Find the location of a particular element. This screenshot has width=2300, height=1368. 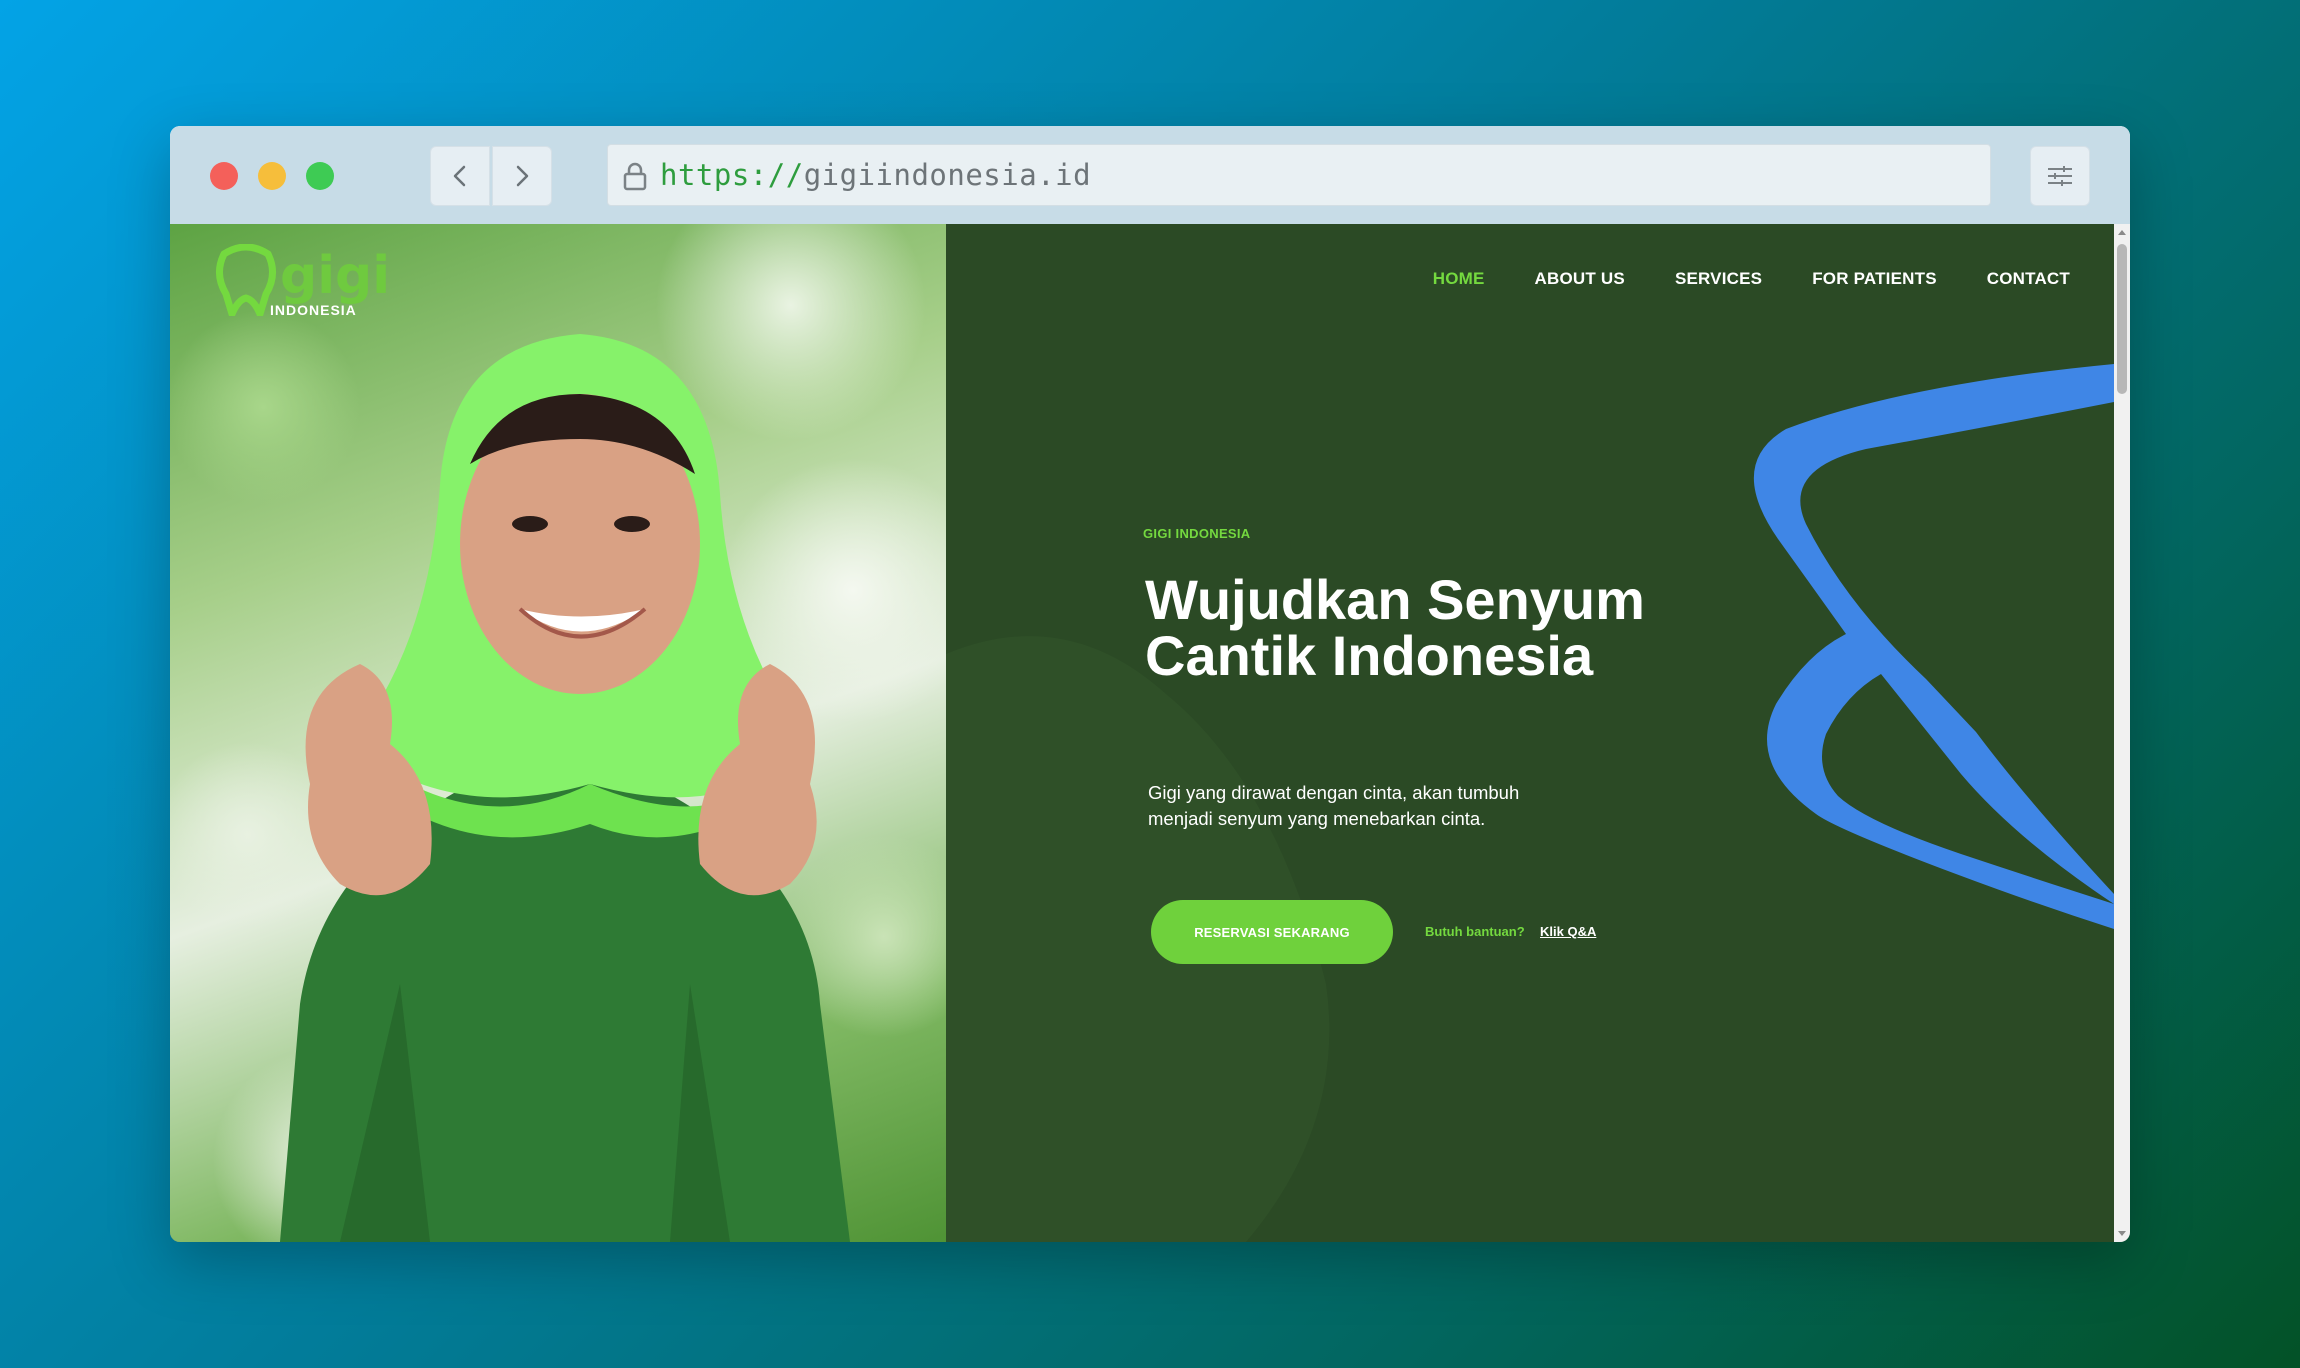

tooth-logo-icon is located at coordinates (246, 280).